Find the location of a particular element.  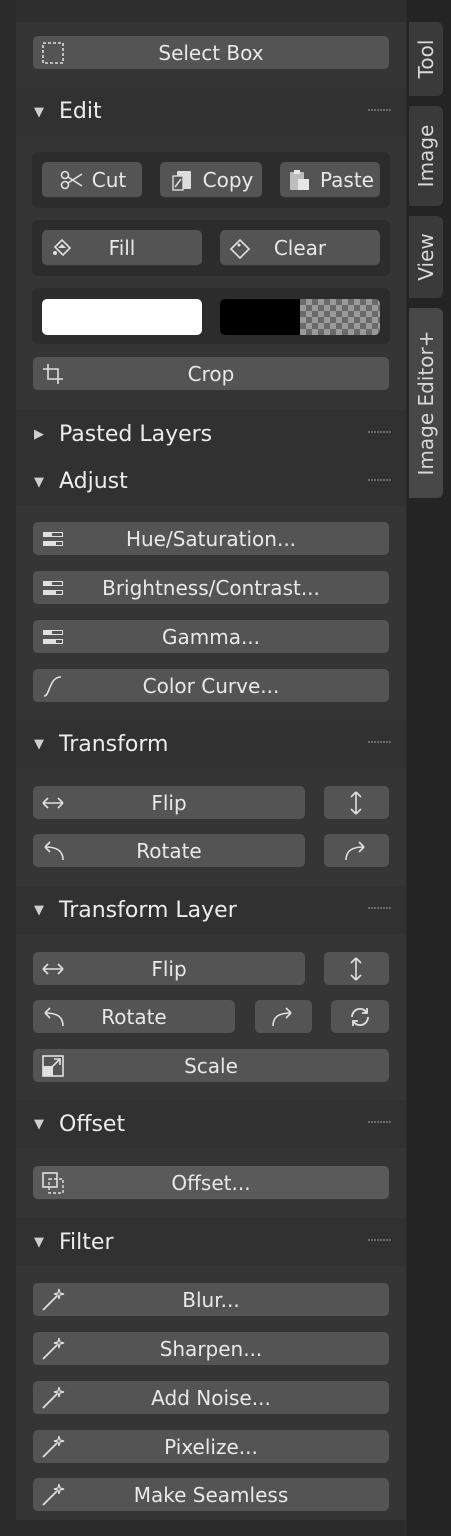

fill-label: Fill is located at coordinates (122, 248).